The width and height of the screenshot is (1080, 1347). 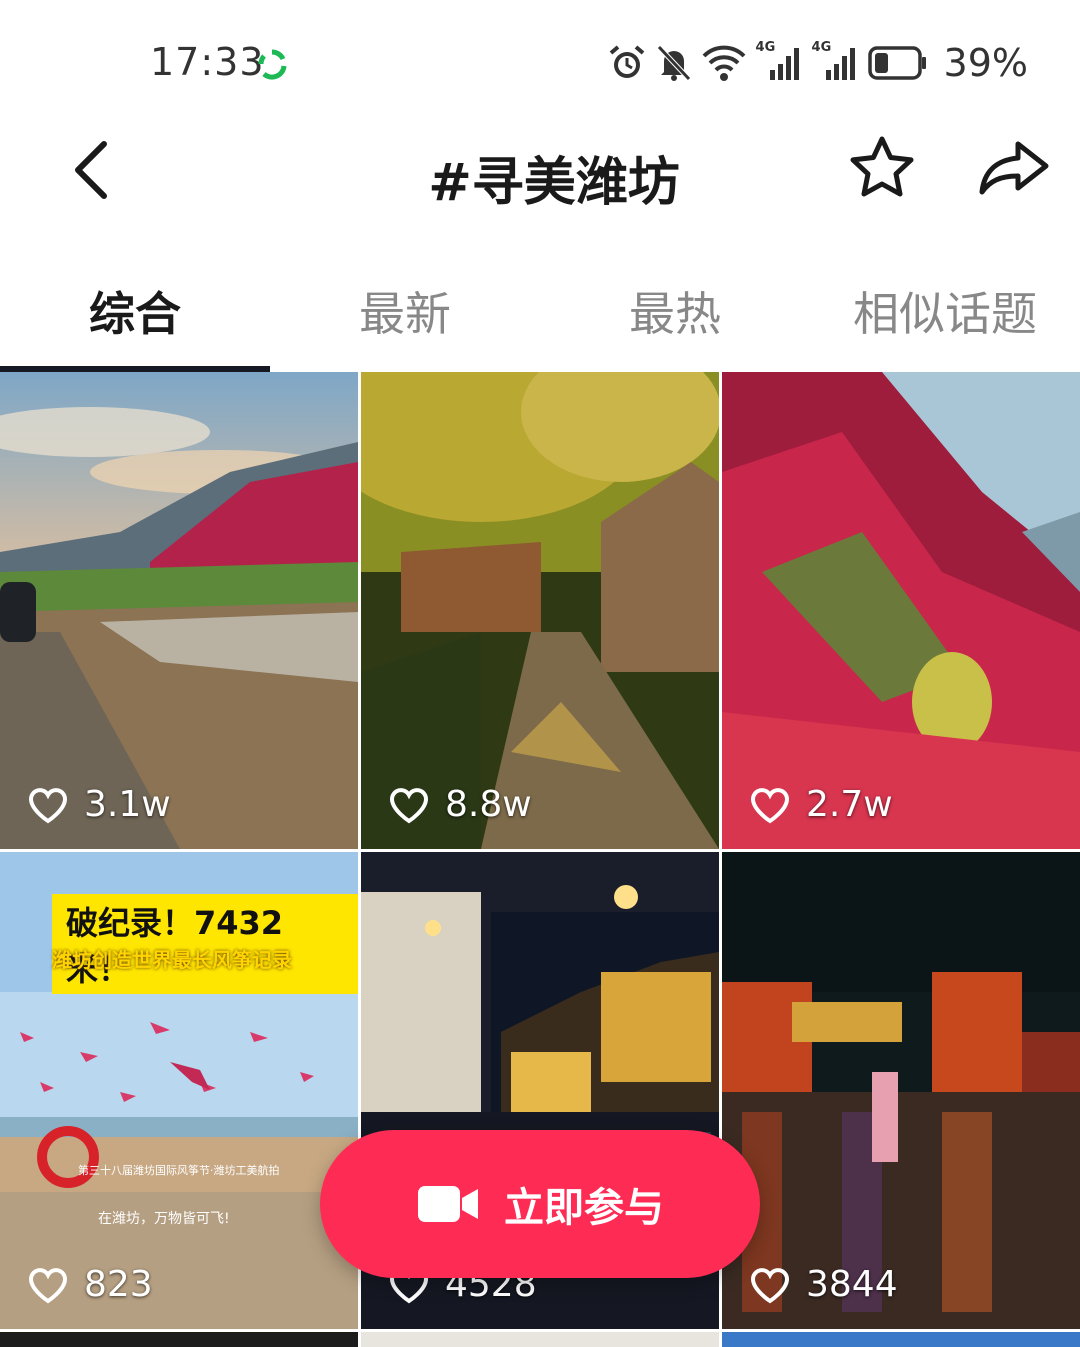 I want to click on signal-group-1: 4G, so click(x=779, y=61).